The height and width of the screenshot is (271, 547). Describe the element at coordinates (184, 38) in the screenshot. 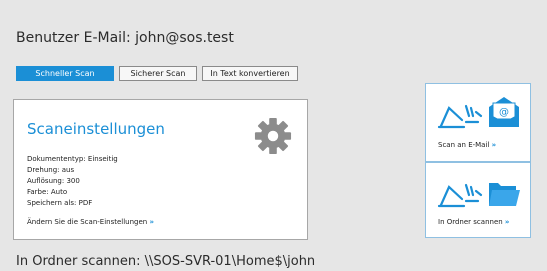

I see `user-email-value: john@sos.test` at that location.